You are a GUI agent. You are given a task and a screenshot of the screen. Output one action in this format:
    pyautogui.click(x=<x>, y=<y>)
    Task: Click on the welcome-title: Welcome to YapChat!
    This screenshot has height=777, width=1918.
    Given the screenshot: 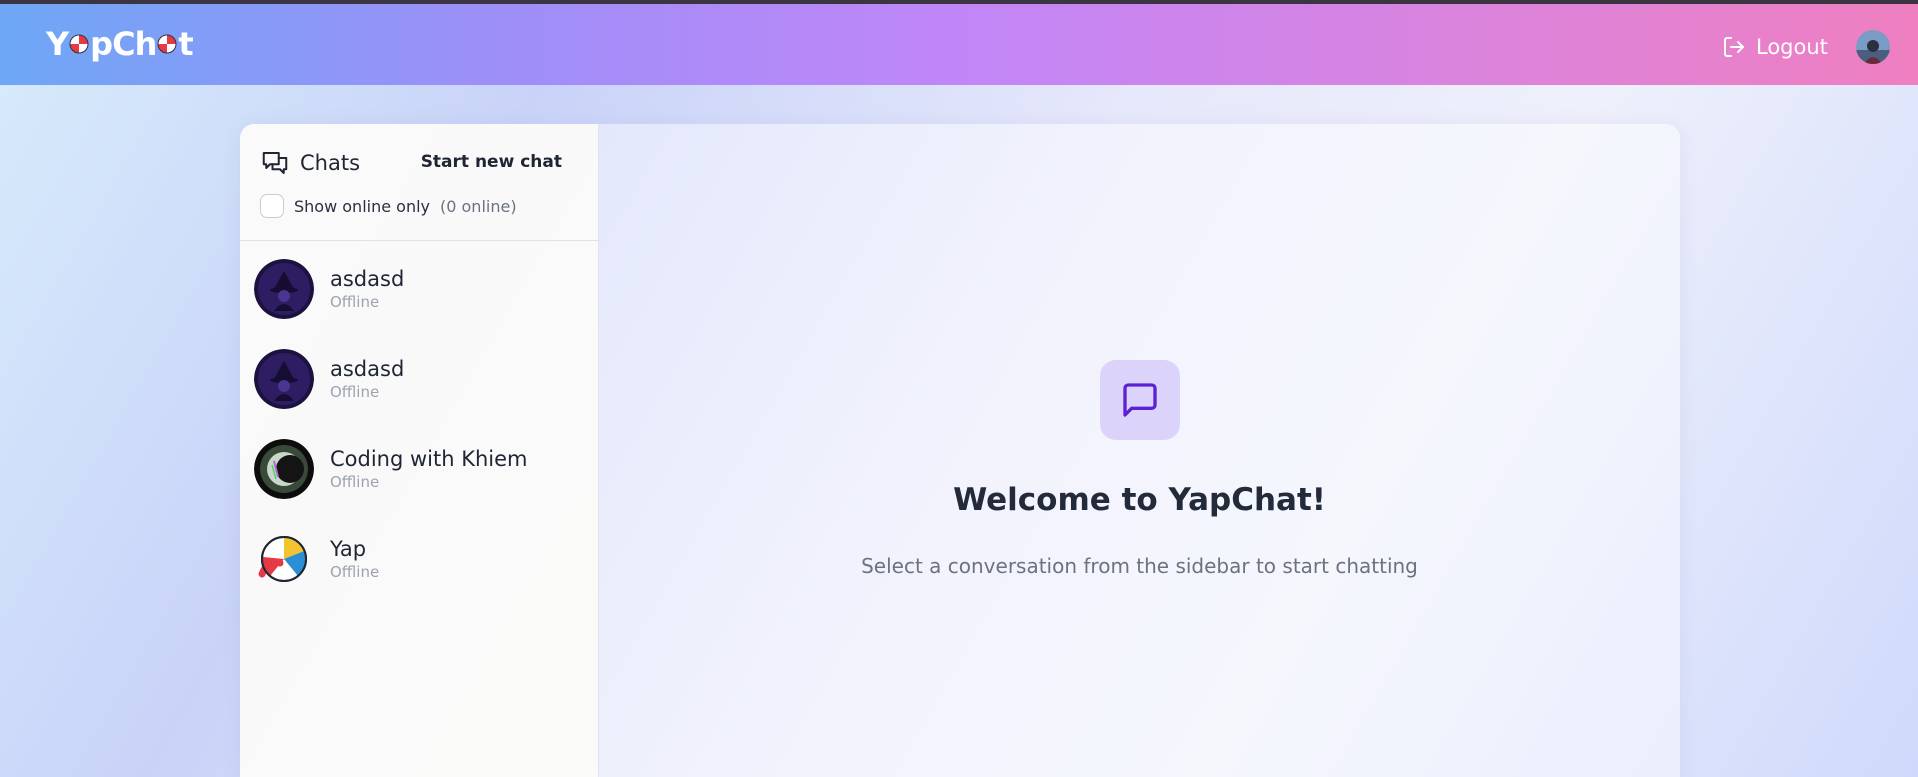 What is the action you would take?
    pyautogui.click(x=1139, y=500)
    